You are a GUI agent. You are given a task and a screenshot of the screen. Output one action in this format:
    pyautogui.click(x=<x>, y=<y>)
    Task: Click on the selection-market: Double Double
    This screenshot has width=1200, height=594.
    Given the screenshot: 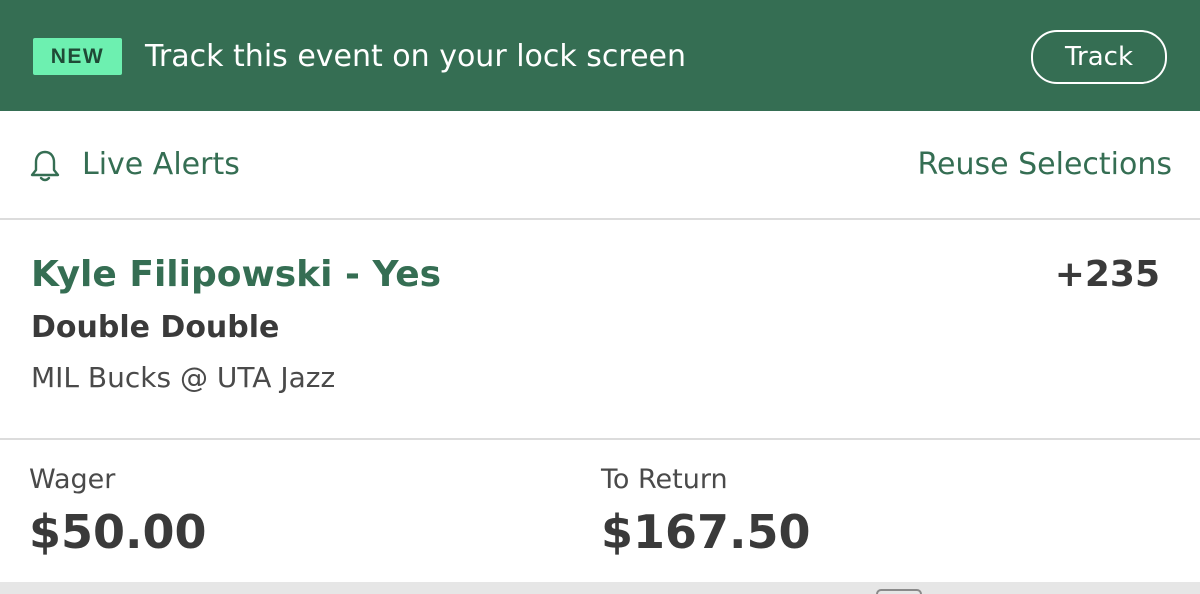 What is the action you would take?
    pyautogui.click(x=155, y=327)
    